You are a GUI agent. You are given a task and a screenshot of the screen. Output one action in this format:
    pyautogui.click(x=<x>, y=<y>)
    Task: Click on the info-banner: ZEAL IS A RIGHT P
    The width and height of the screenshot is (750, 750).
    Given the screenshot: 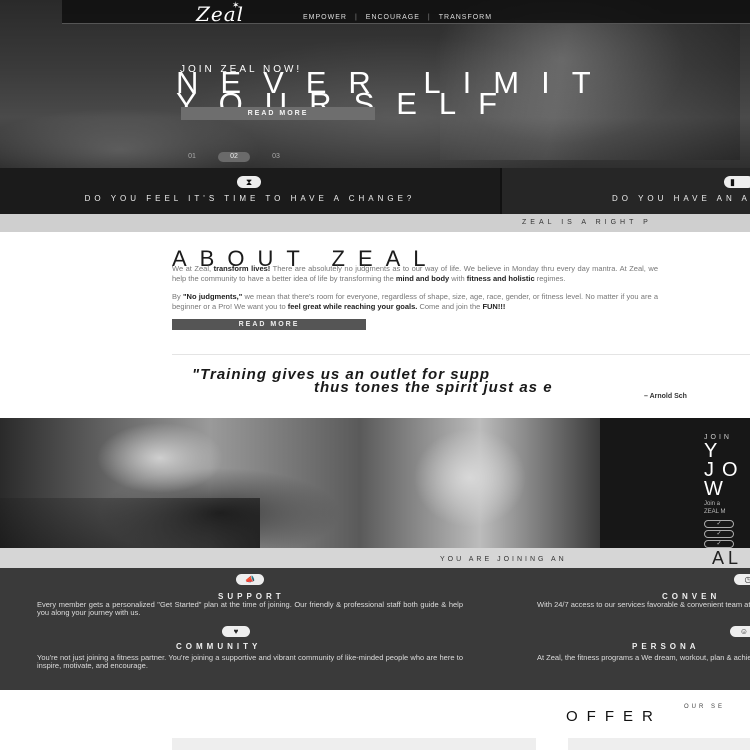 What is the action you would take?
    pyautogui.click(x=375, y=223)
    